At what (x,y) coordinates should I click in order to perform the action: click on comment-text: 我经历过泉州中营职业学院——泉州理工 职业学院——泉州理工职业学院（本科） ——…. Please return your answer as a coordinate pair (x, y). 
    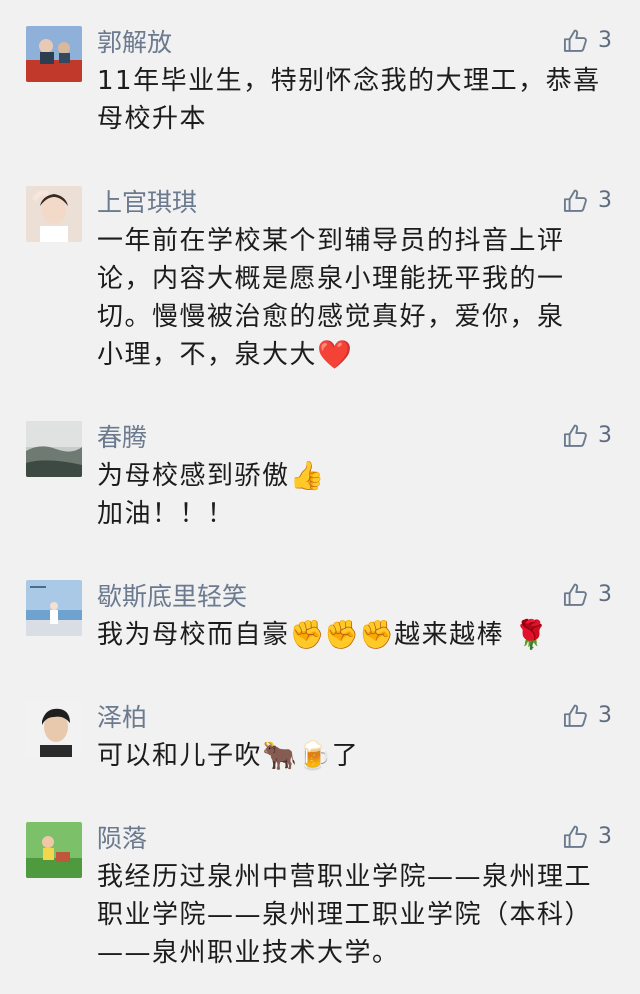
    Looking at the image, I should click on (345, 915).